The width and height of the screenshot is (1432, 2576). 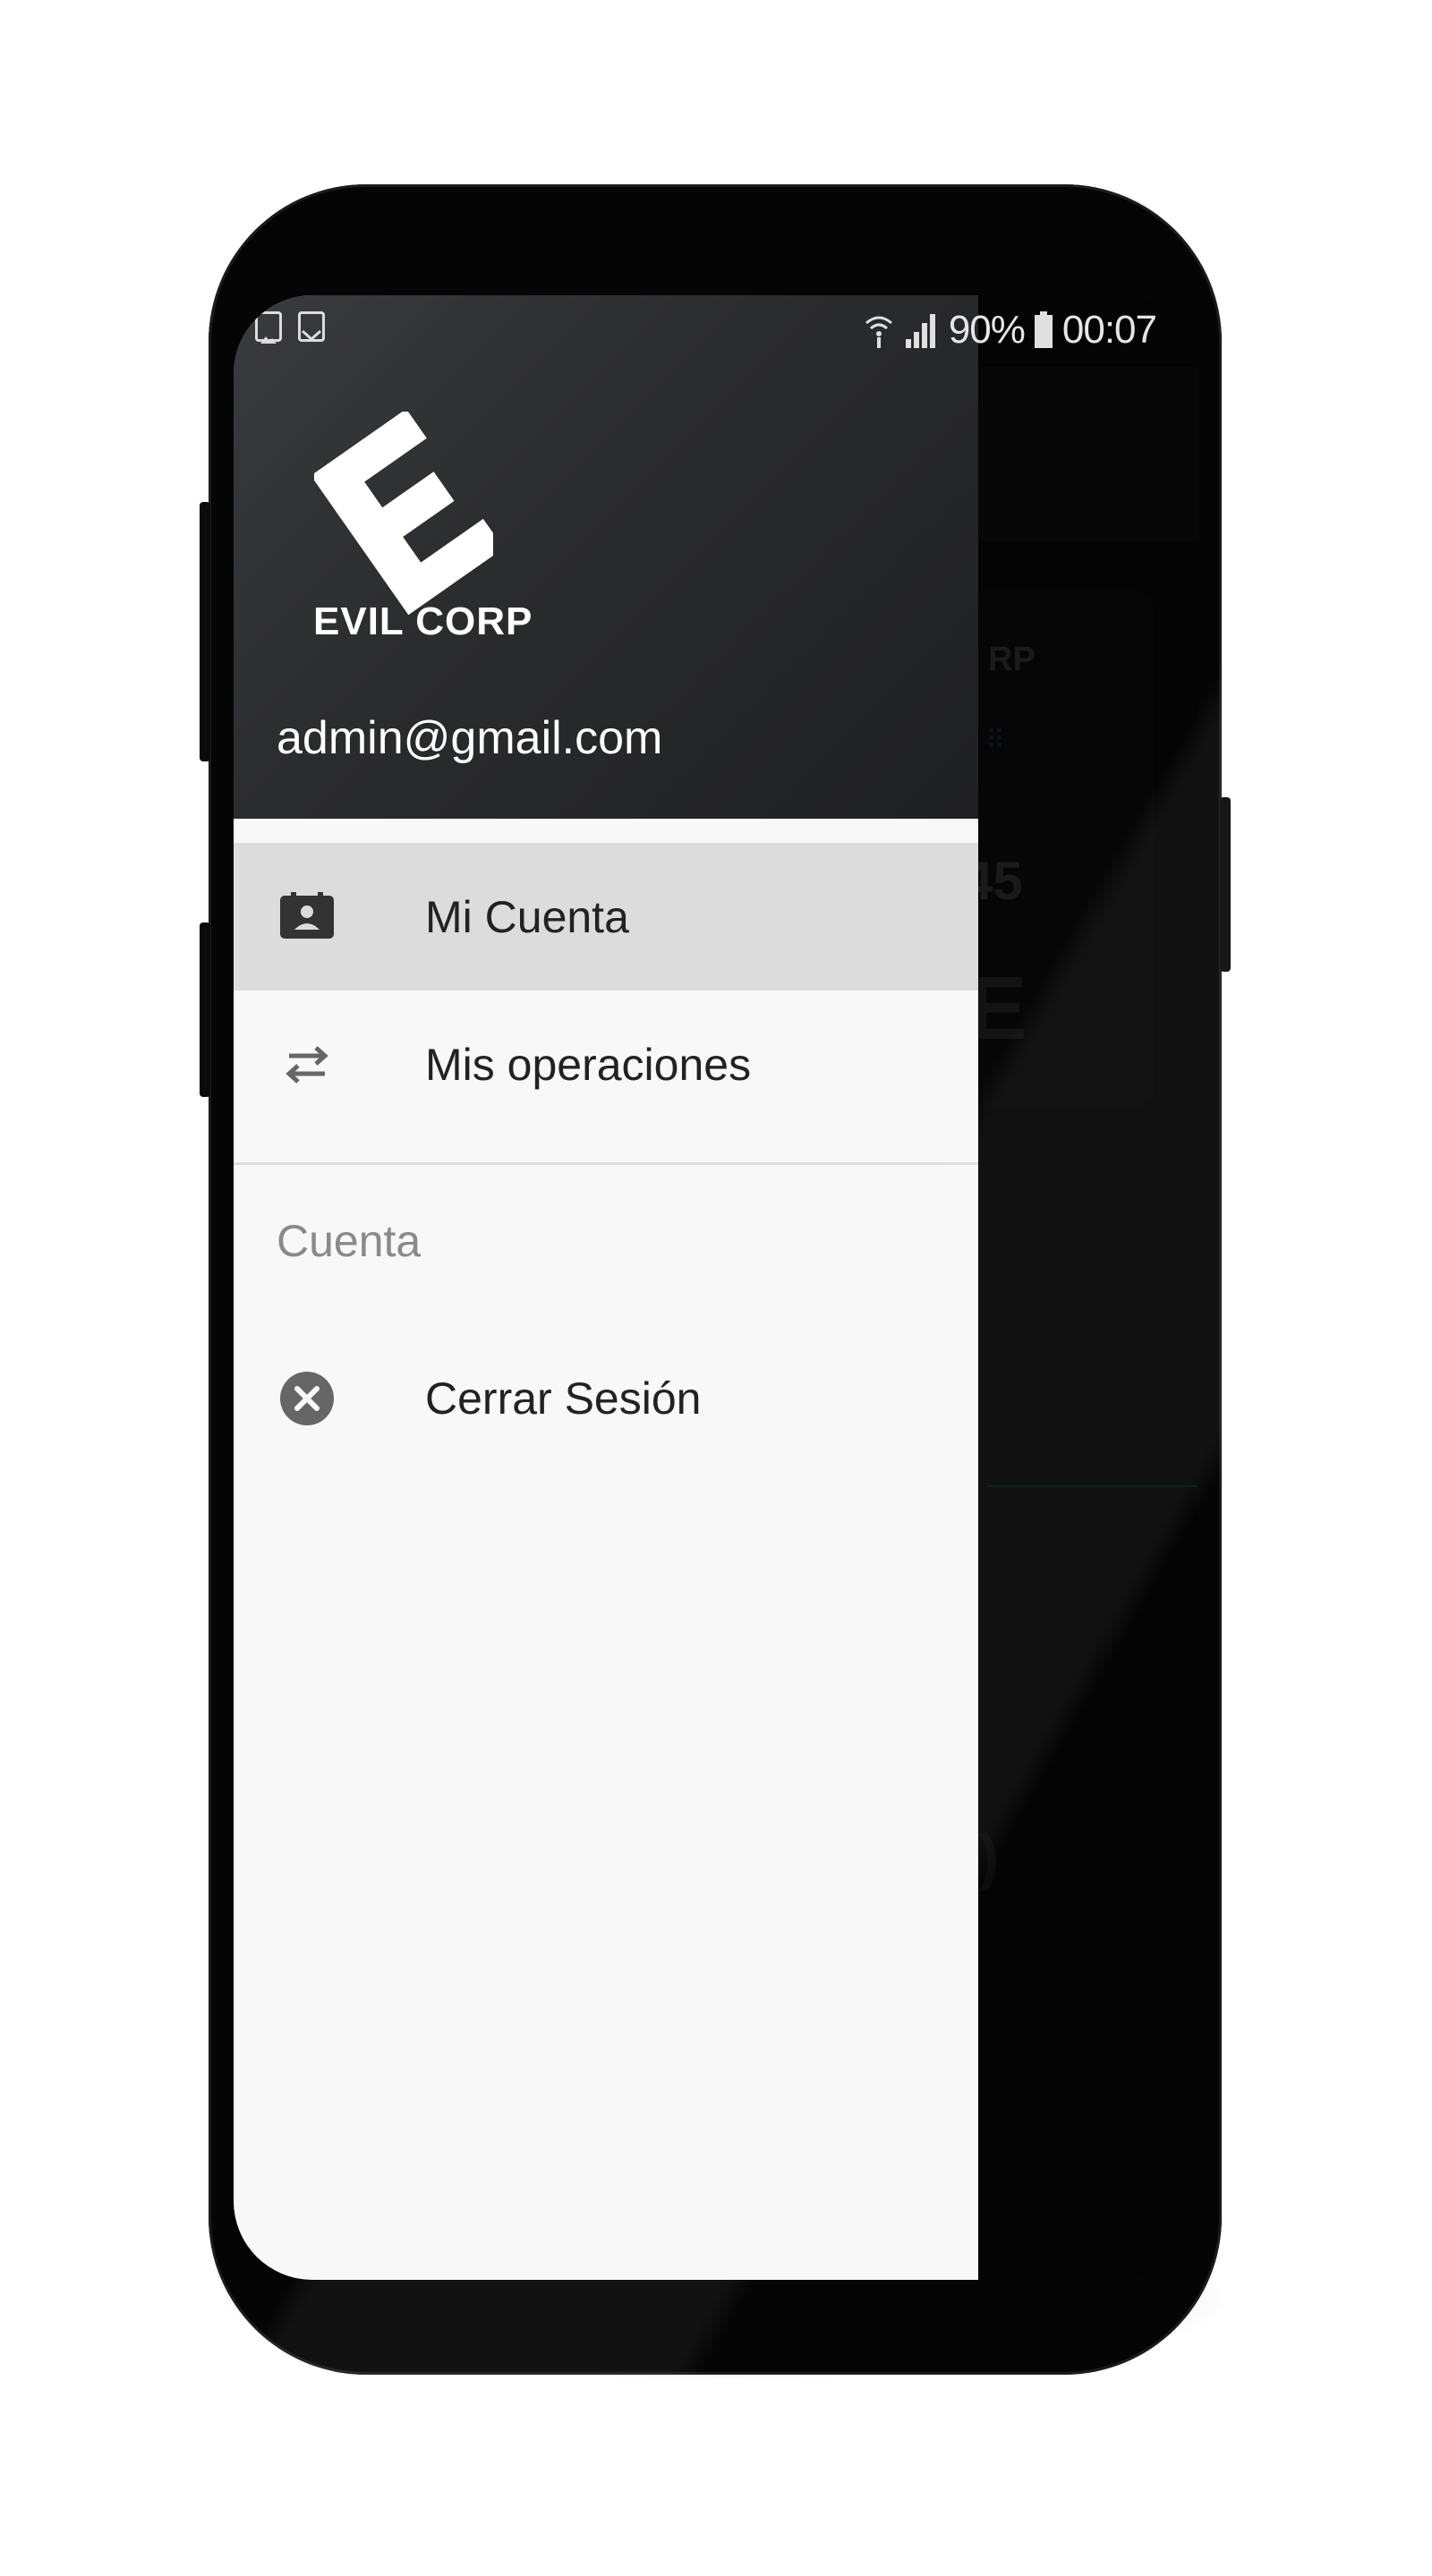 What do you see at coordinates (268, 327) in the screenshot?
I see `image-icon` at bounding box center [268, 327].